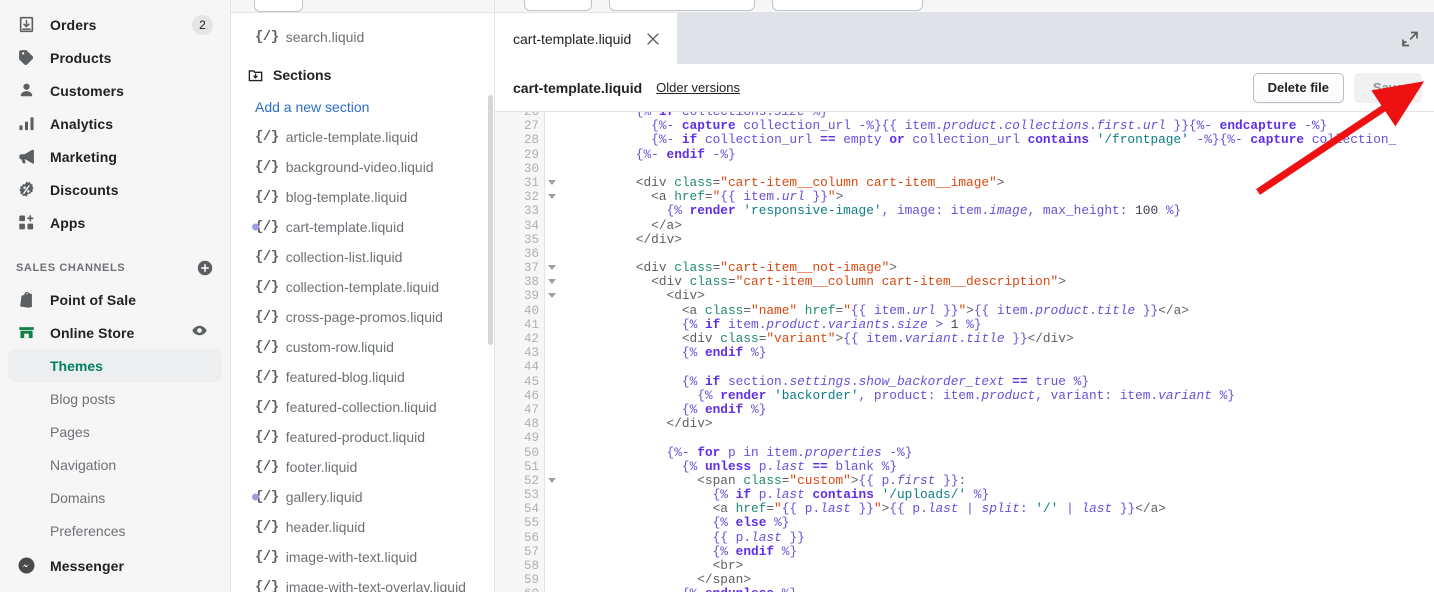 The image size is (1434, 592). I want to click on plus-circle-icon, so click(205, 268).